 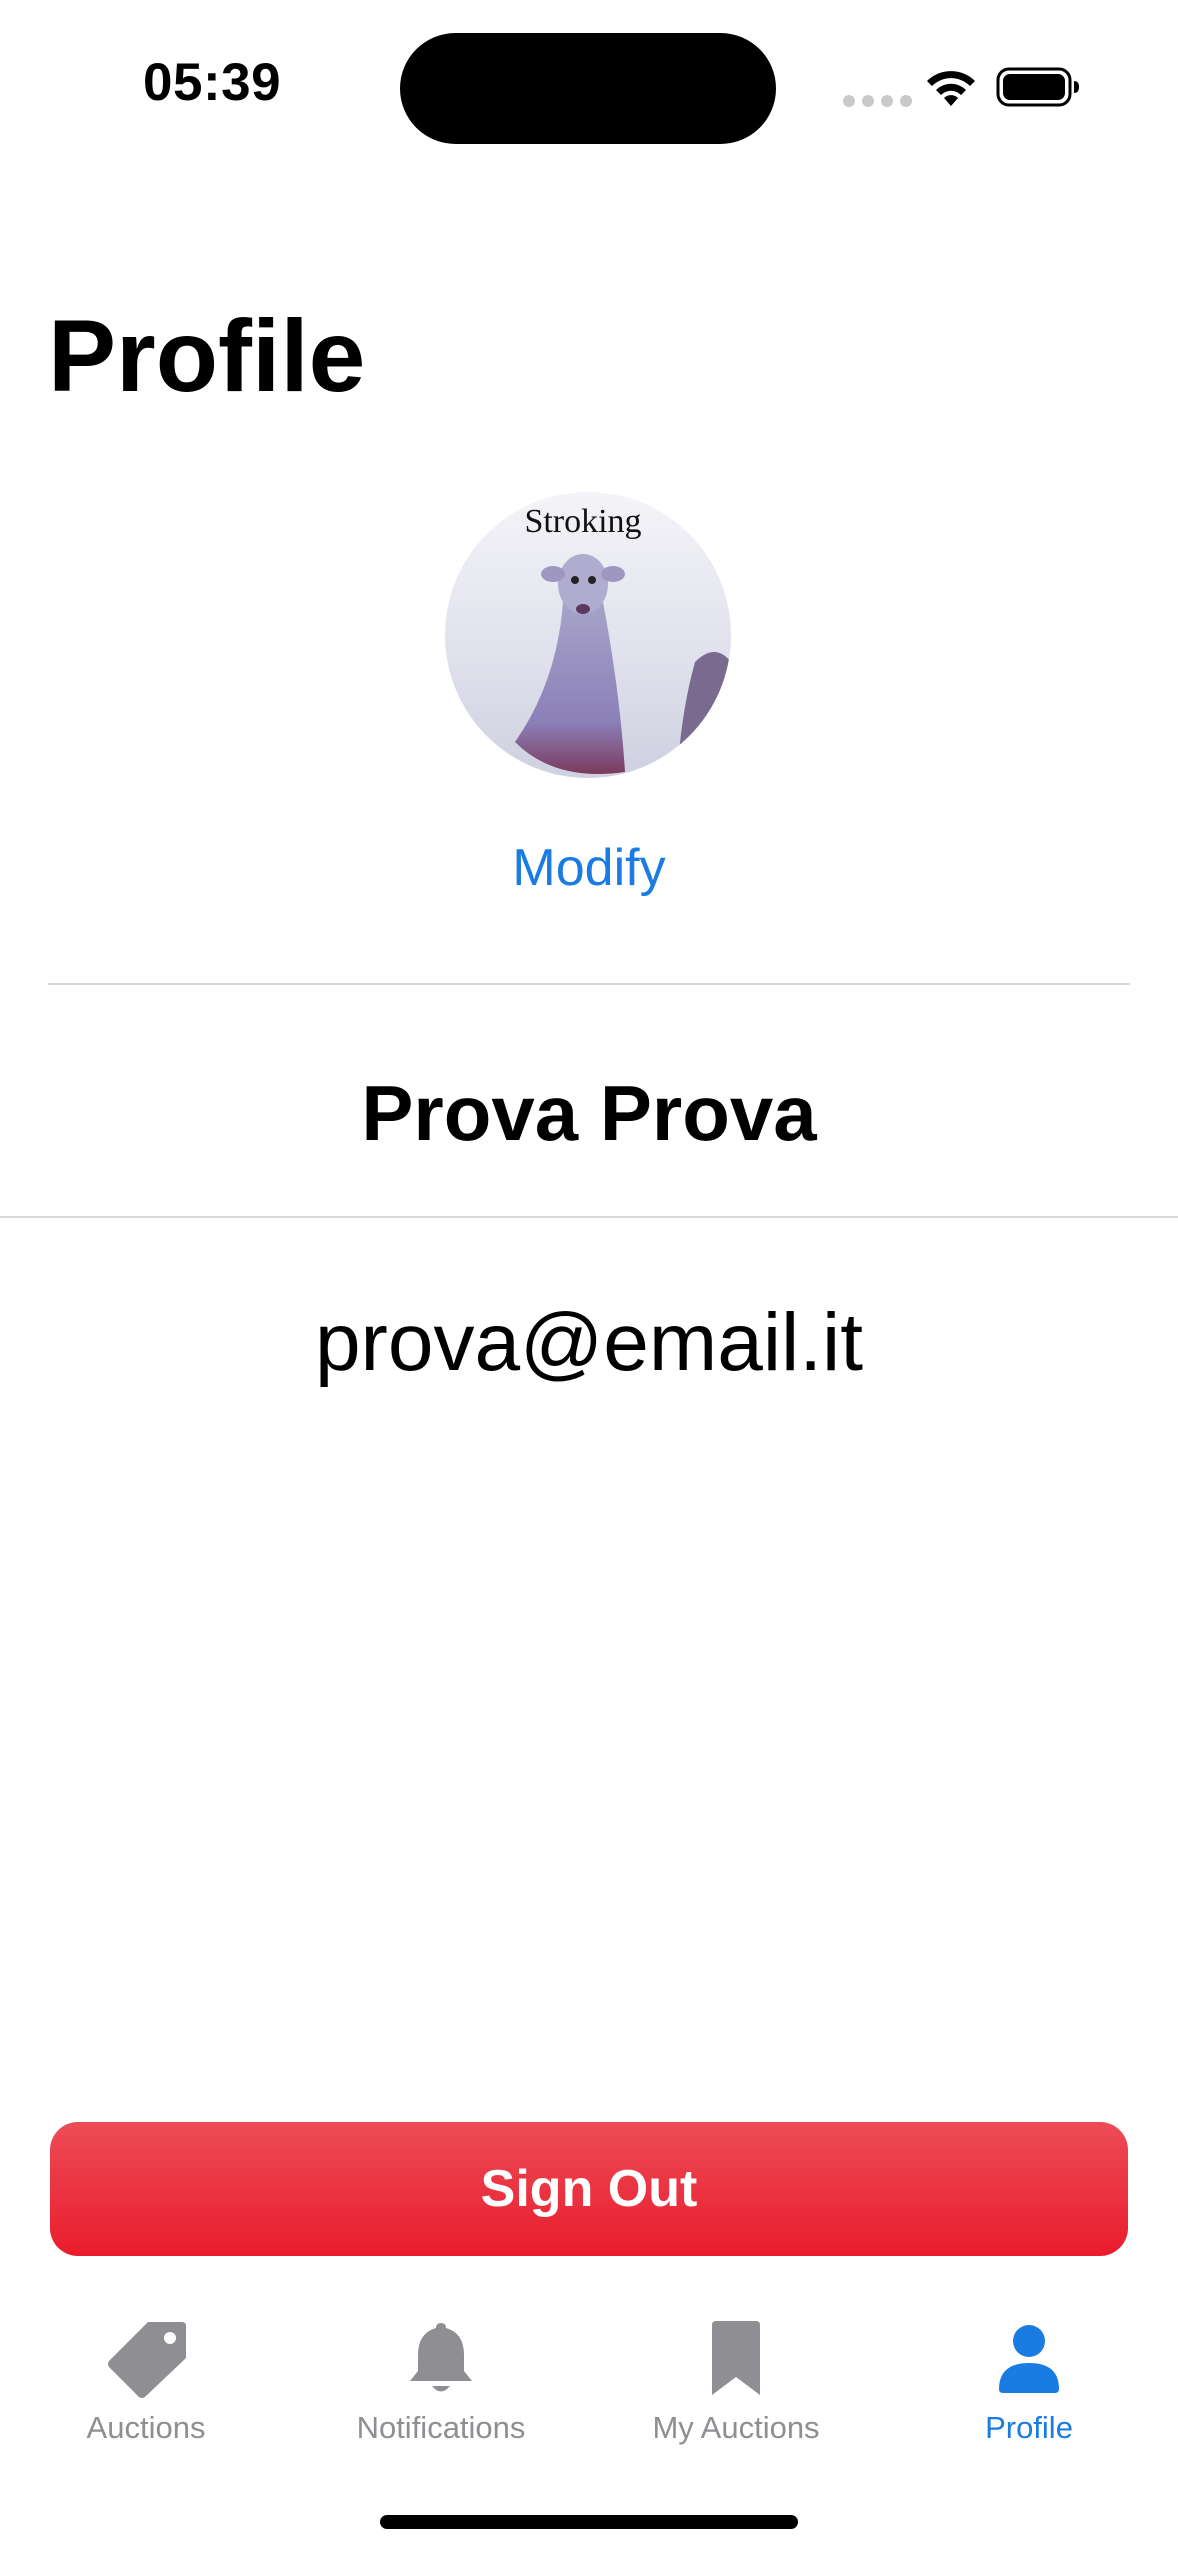 I want to click on person-icon, so click(x=1029, y=2358).